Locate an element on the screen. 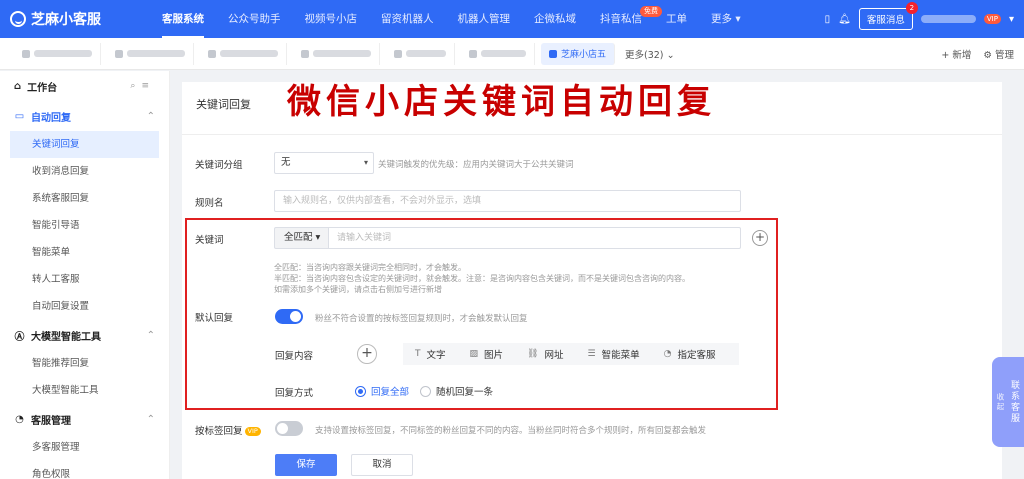  add-content-plus-icon: + is located at coordinates (367, 354).